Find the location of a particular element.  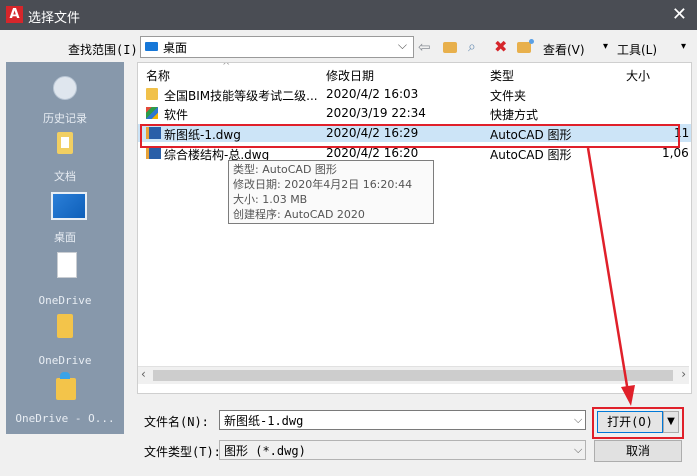

look-in-combo: 桌面 ⌵ is located at coordinates (277, 47).